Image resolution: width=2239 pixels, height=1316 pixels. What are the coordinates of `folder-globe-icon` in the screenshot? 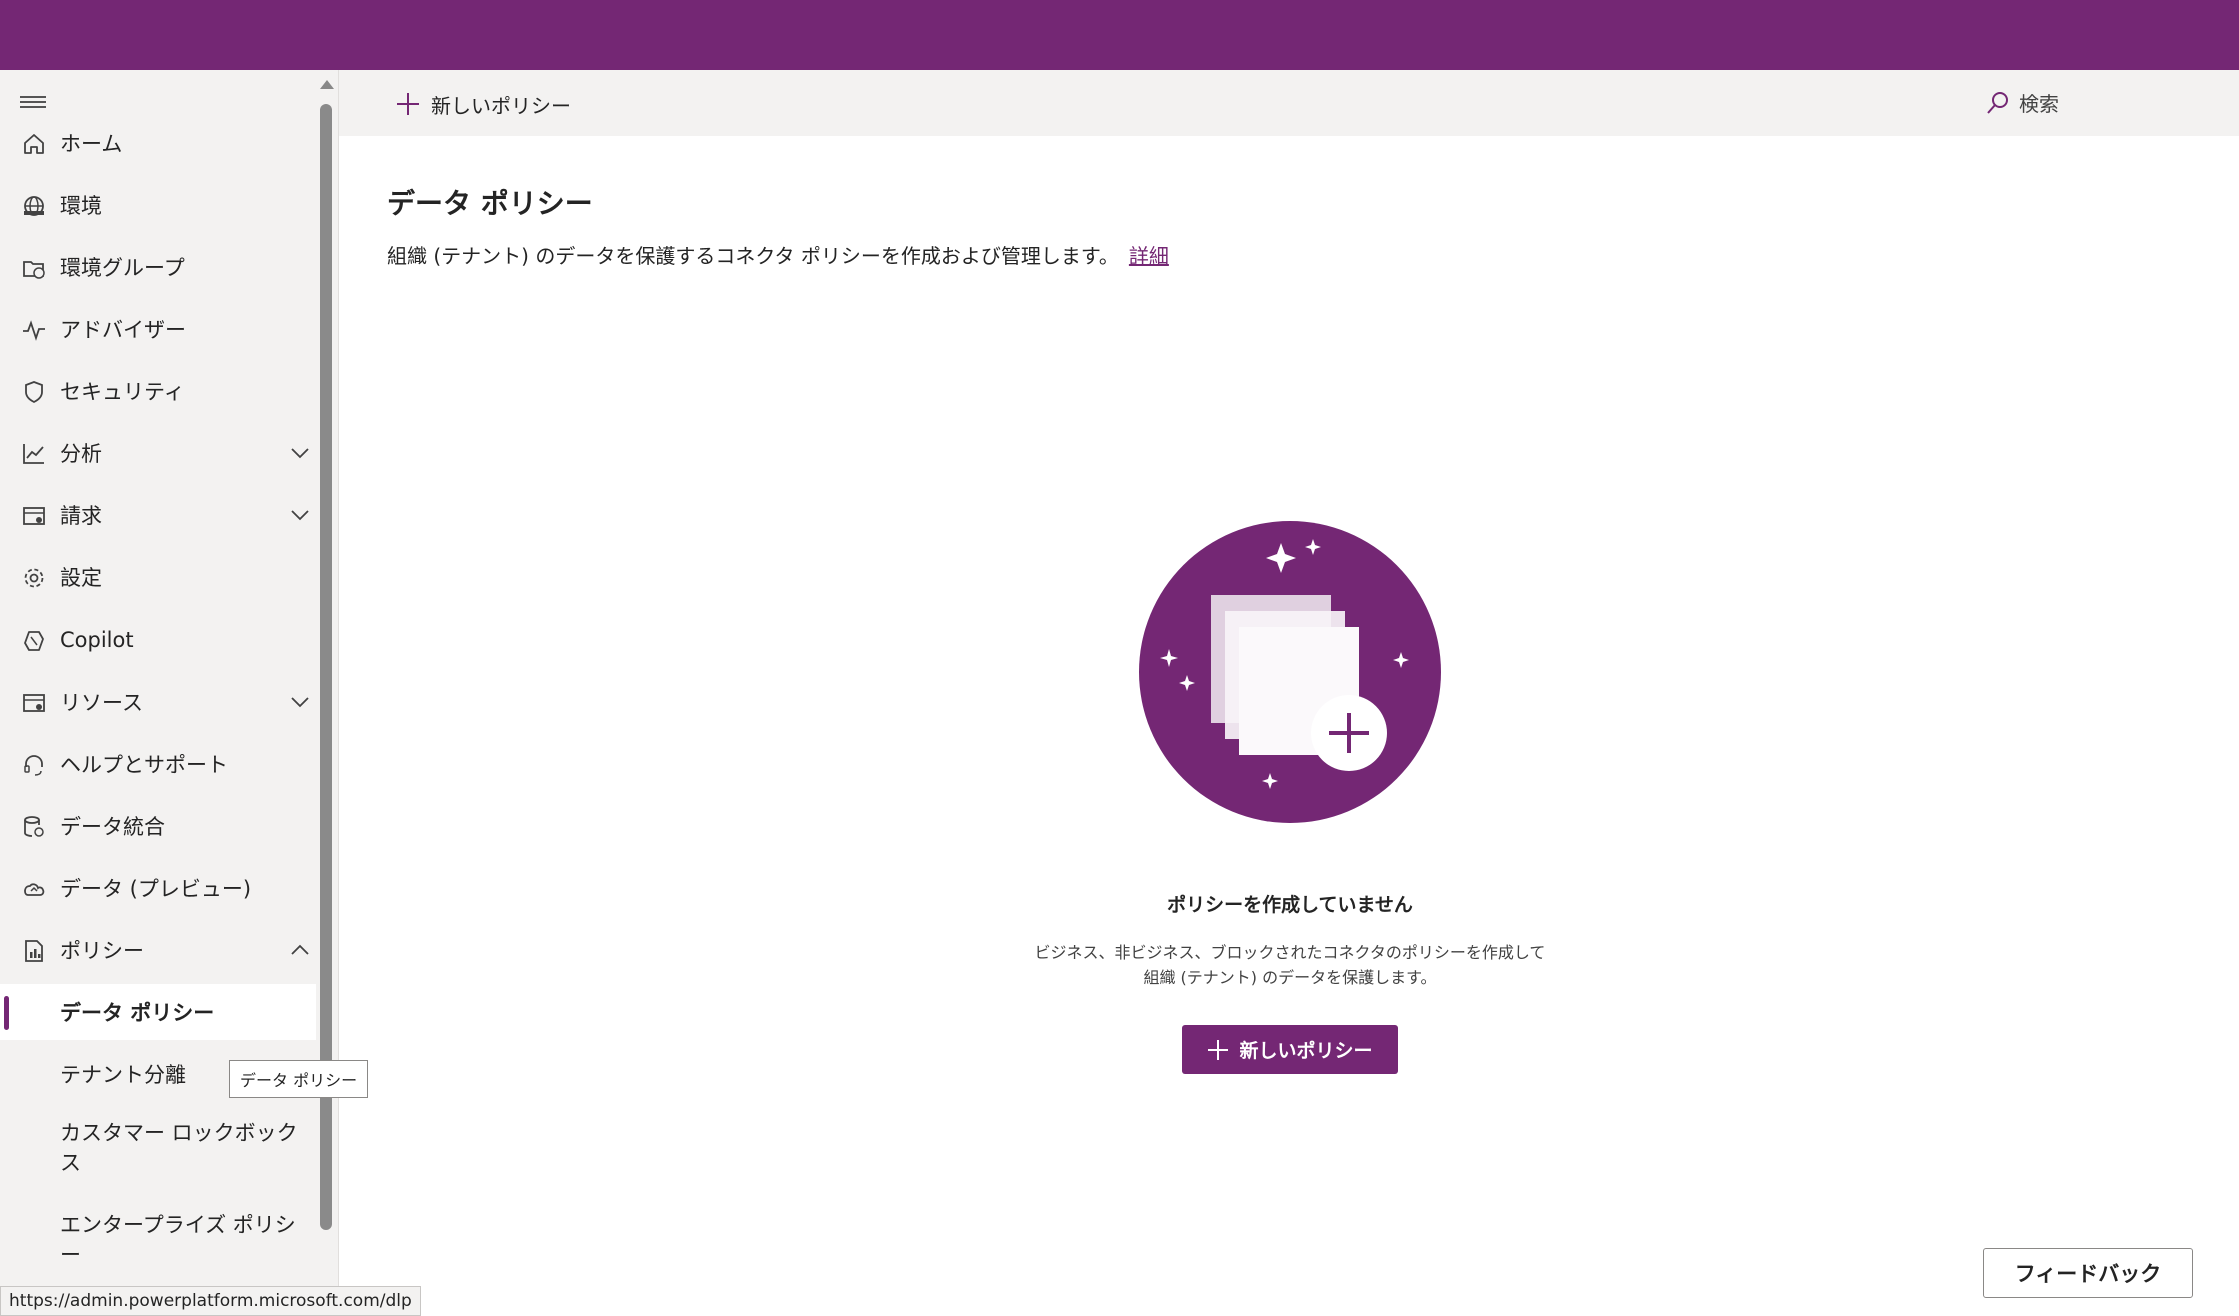 It's located at (34, 270).